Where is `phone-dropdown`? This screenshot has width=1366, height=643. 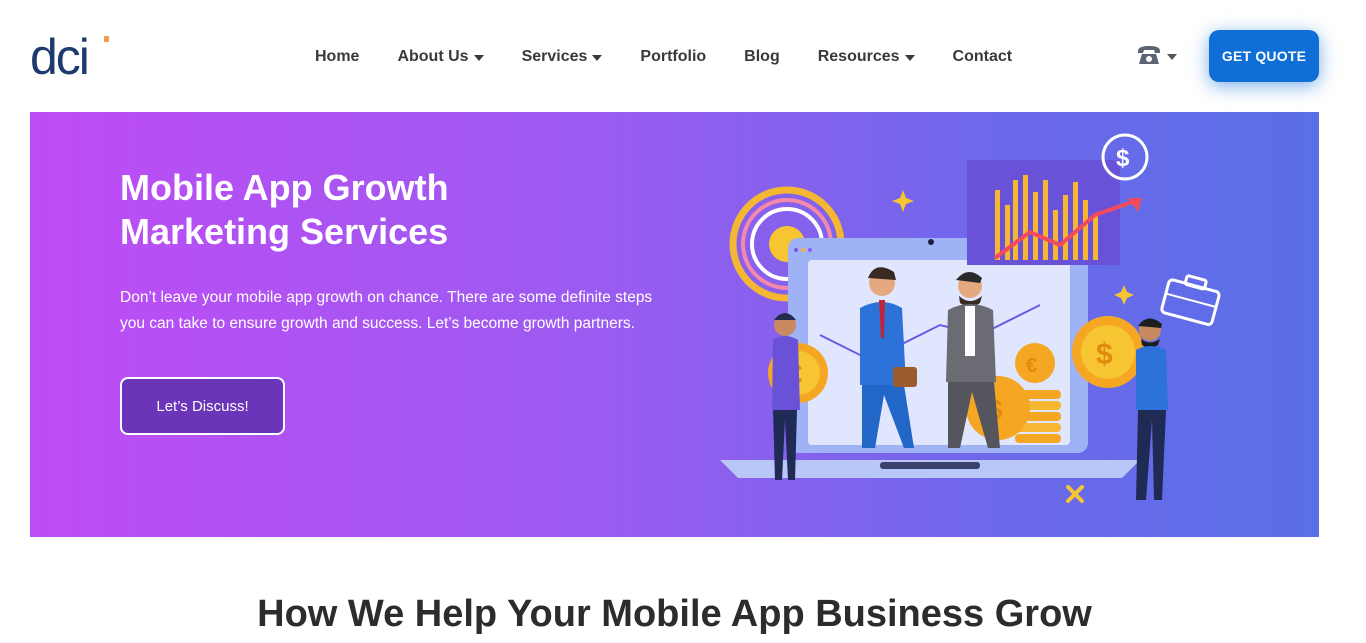
phone-dropdown is located at coordinates (1156, 55).